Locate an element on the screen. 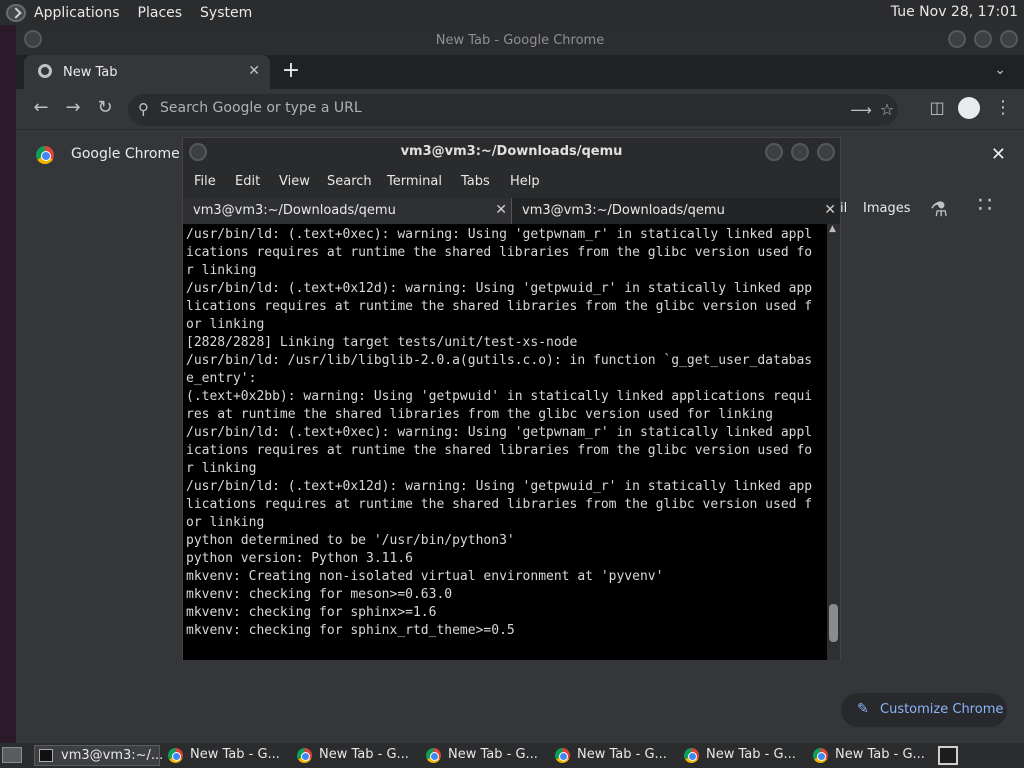  gmail-link: il is located at coordinates (843, 208).